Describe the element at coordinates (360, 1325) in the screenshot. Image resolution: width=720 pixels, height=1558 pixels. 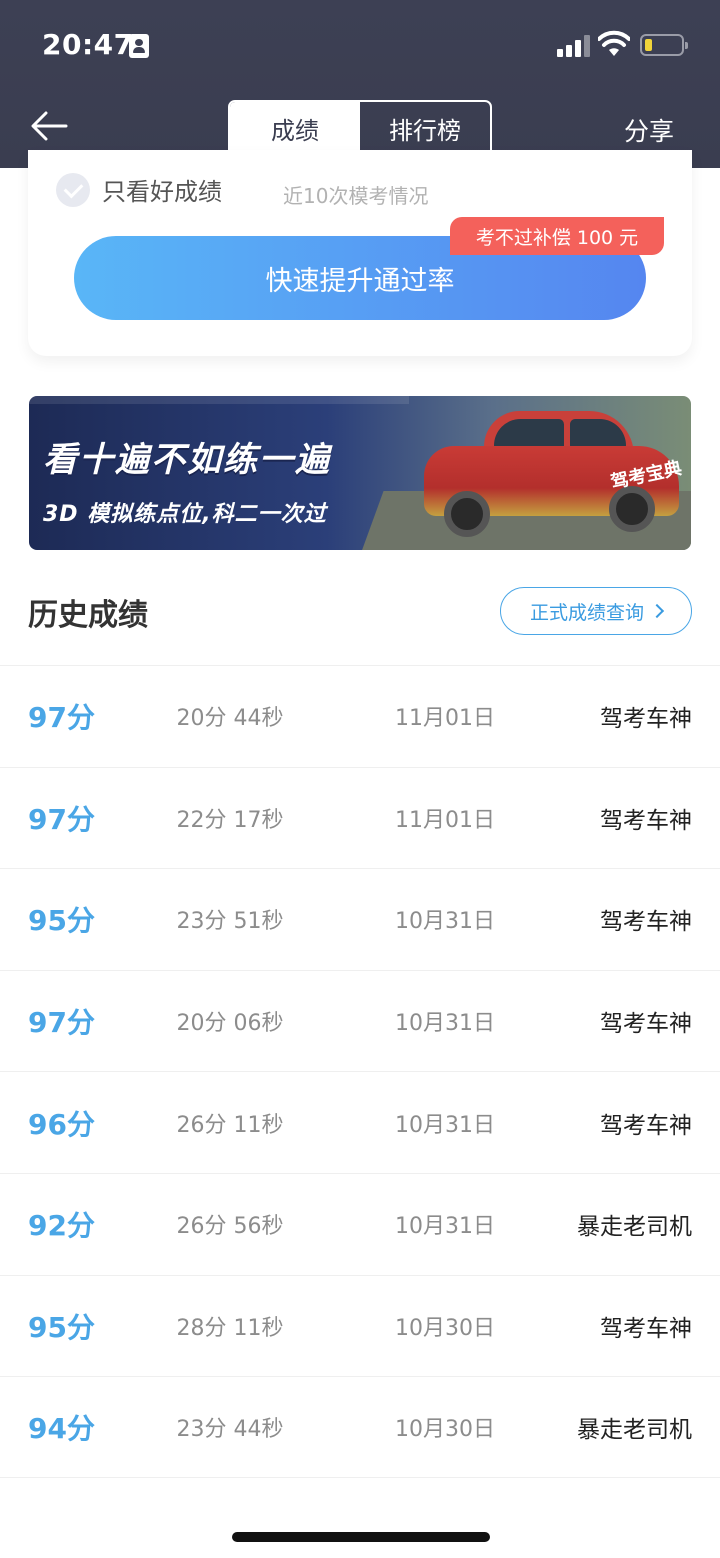
I see `table-row: 95分 28分 11秒 10月30日 驾考车神` at that location.